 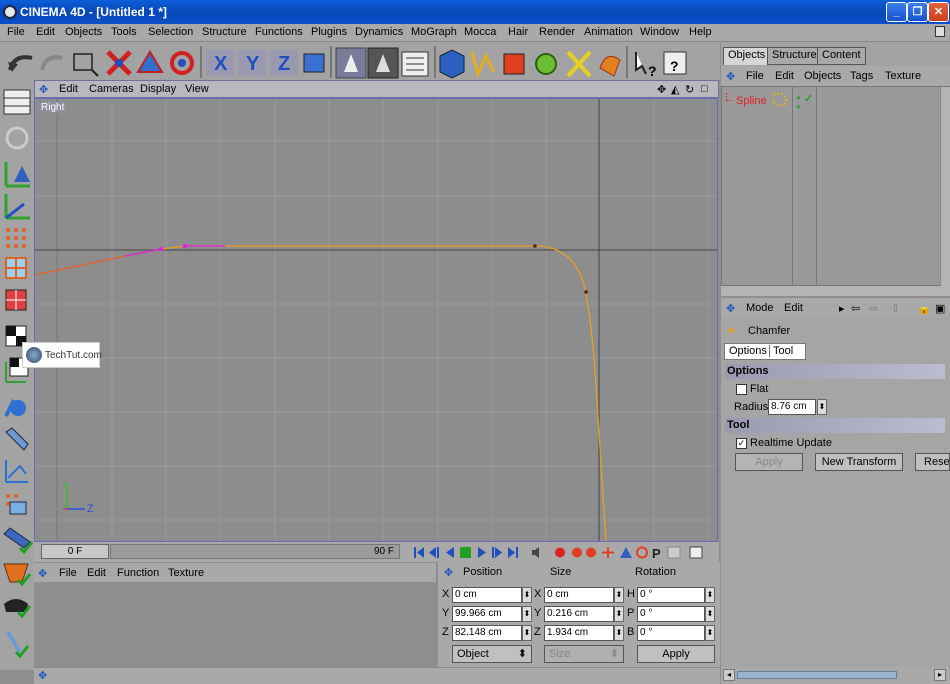 What do you see at coordinates (415, 64) in the screenshot?
I see `render-settings-icon` at bounding box center [415, 64].